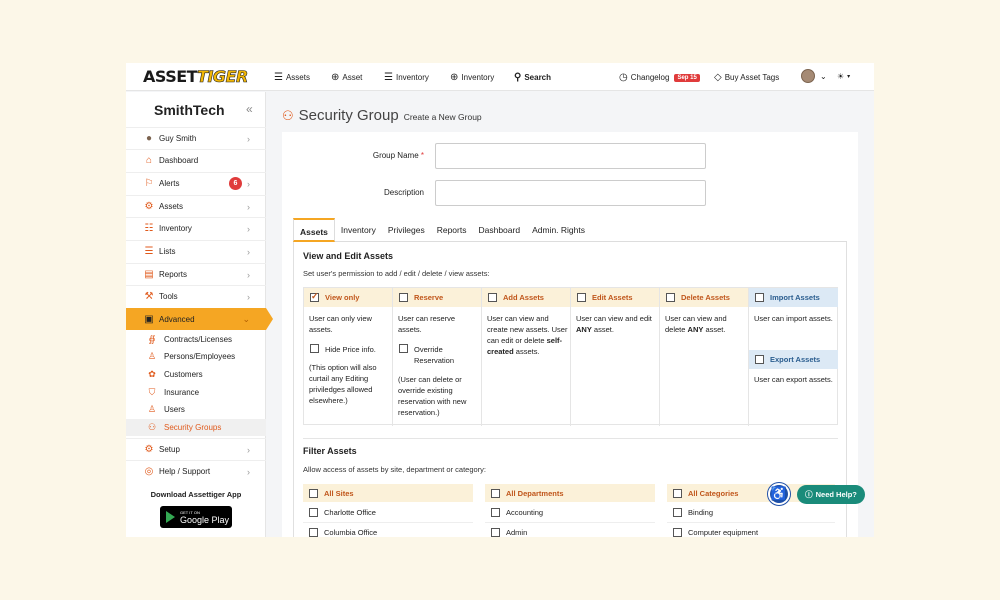 This screenshot has height=600, width=1000. What do you see at coordinates (526, 297) in the screenshot?
I see `perm-head-add-assets: Add Assets` at bounding box center [526, 297].